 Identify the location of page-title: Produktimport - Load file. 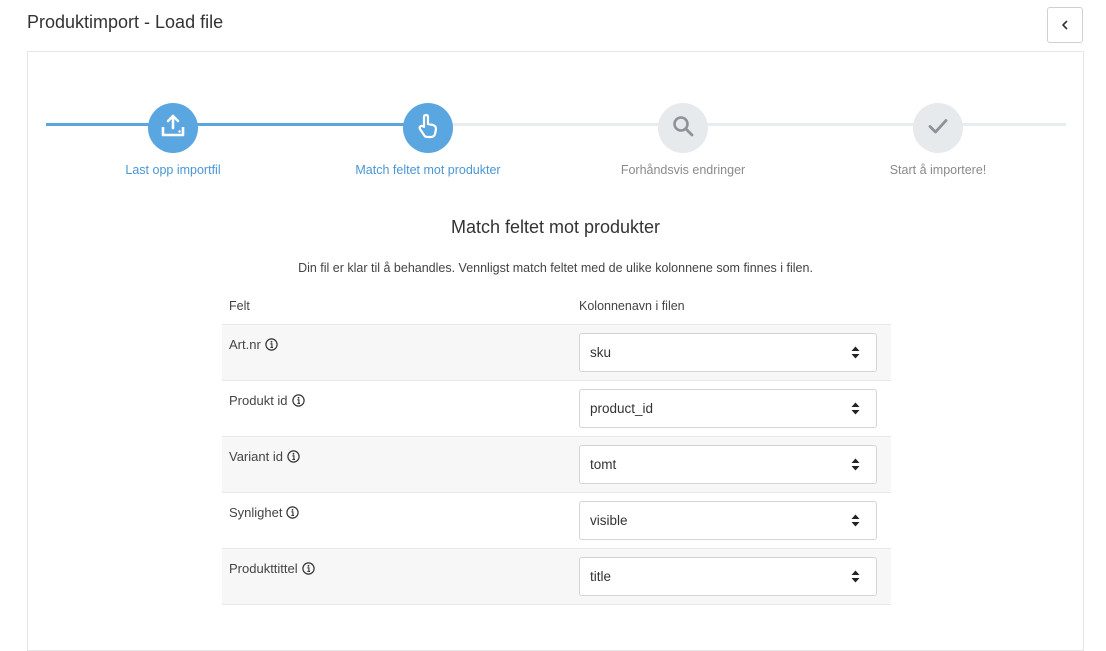
(125, 22).